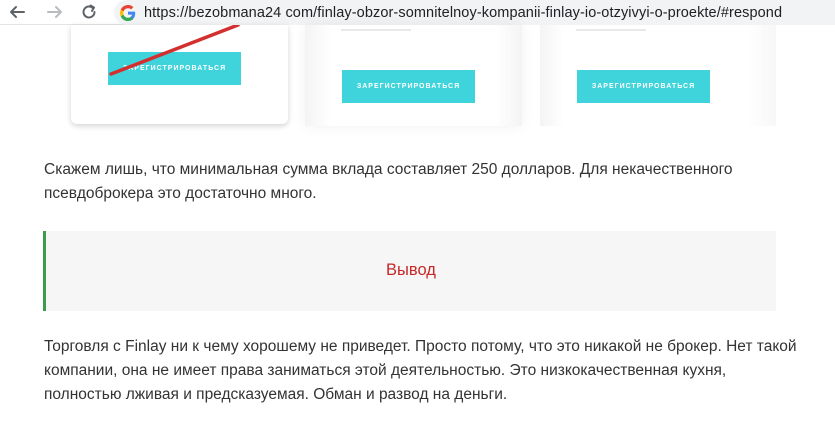 The image size is (835, 425). Describe the element at coordinates (128, 12) in the screenshot. I see `google-icon` at that location.